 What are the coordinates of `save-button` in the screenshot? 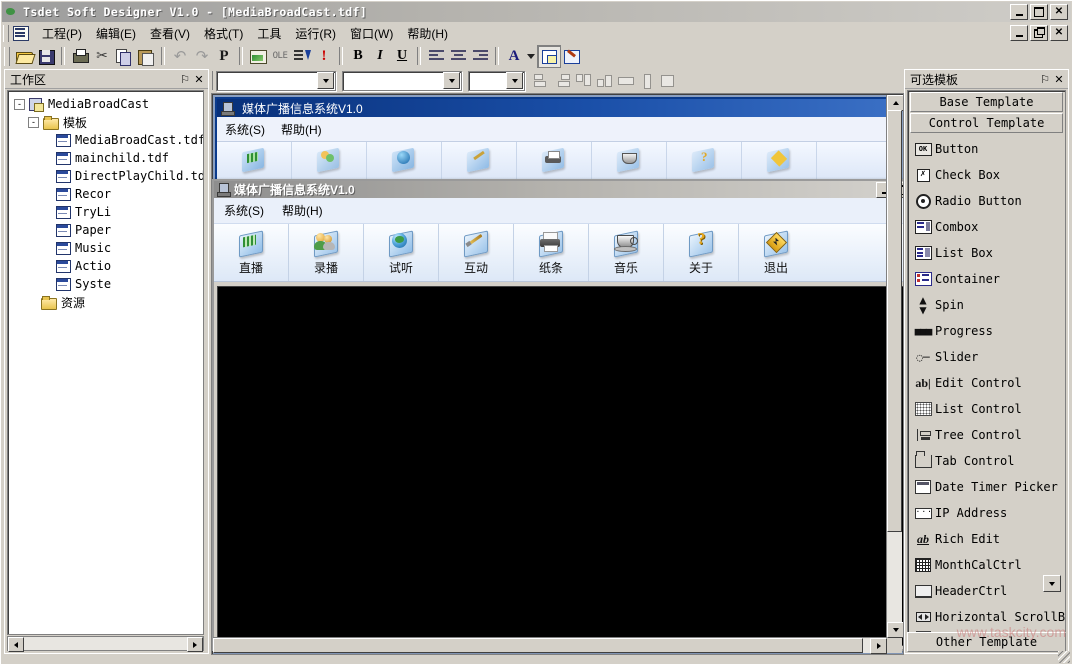 It's located at (46, 56).